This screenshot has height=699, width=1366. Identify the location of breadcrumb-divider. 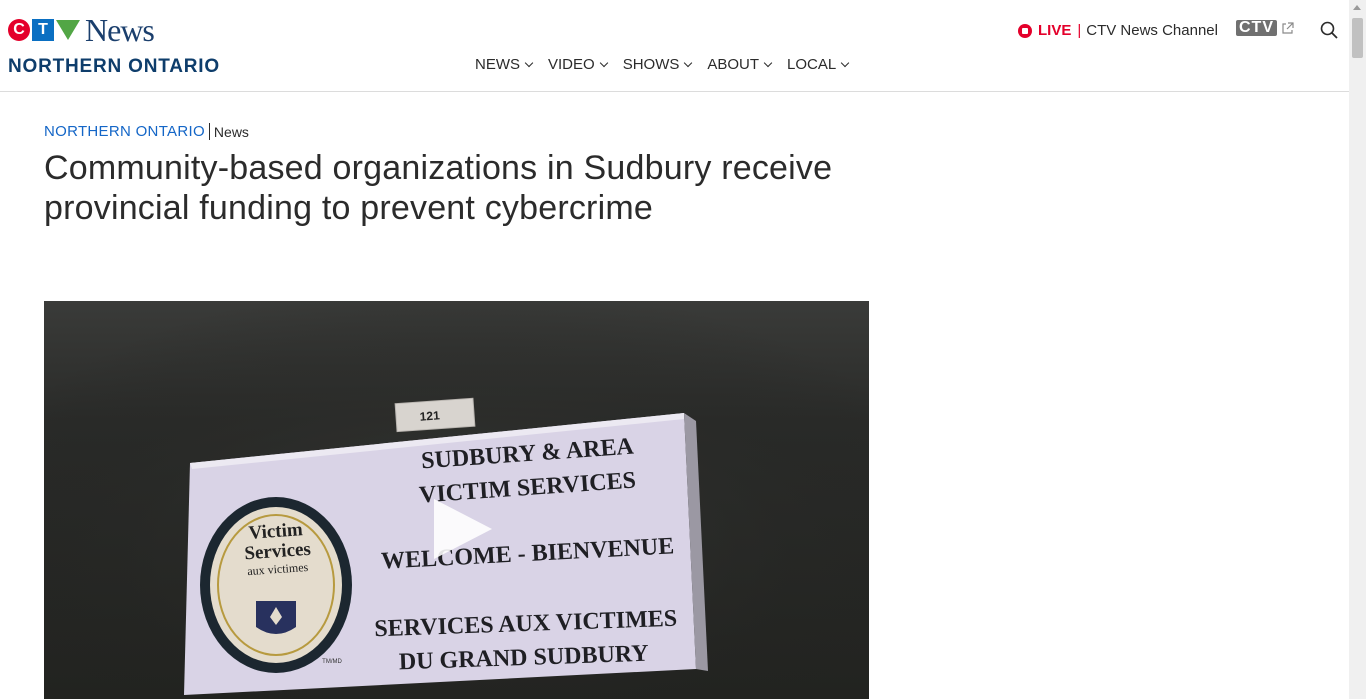
(209, 131).